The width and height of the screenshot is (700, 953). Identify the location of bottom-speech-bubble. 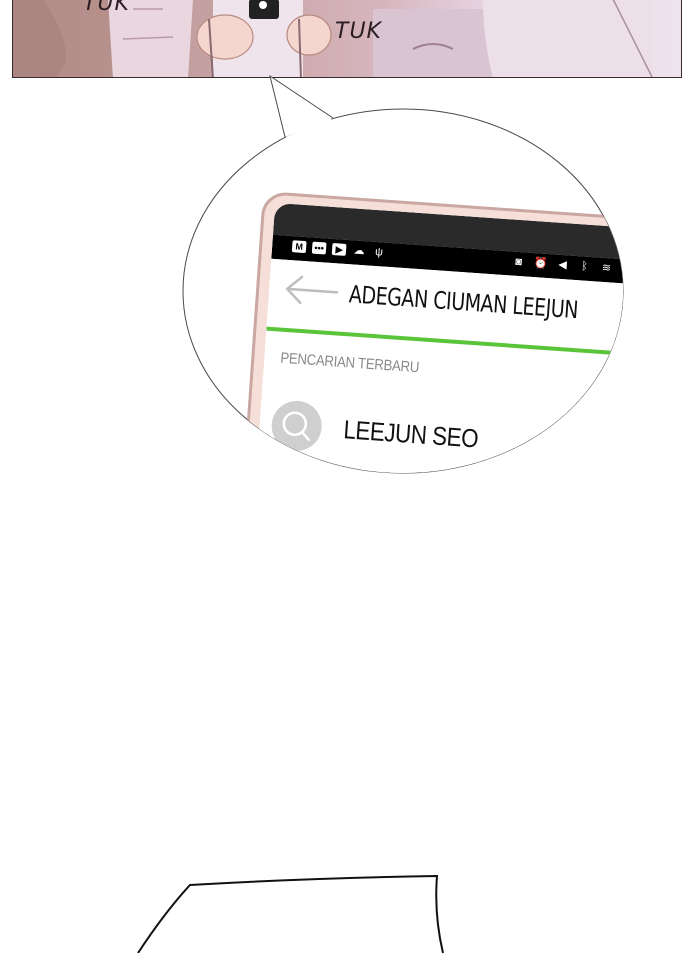
(290, 913).